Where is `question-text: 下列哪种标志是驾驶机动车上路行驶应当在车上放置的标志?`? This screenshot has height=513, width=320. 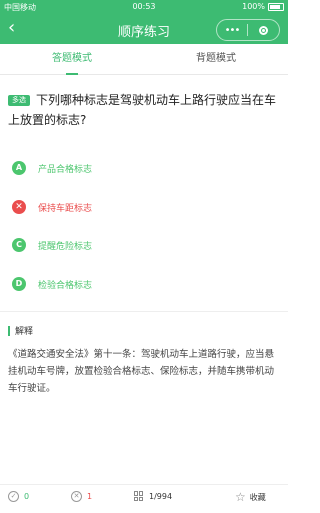 question-text: 下列哪种标志是驾驶机动车上路行驶应当在车上放置的标志? is located at coordinates (142, 110).